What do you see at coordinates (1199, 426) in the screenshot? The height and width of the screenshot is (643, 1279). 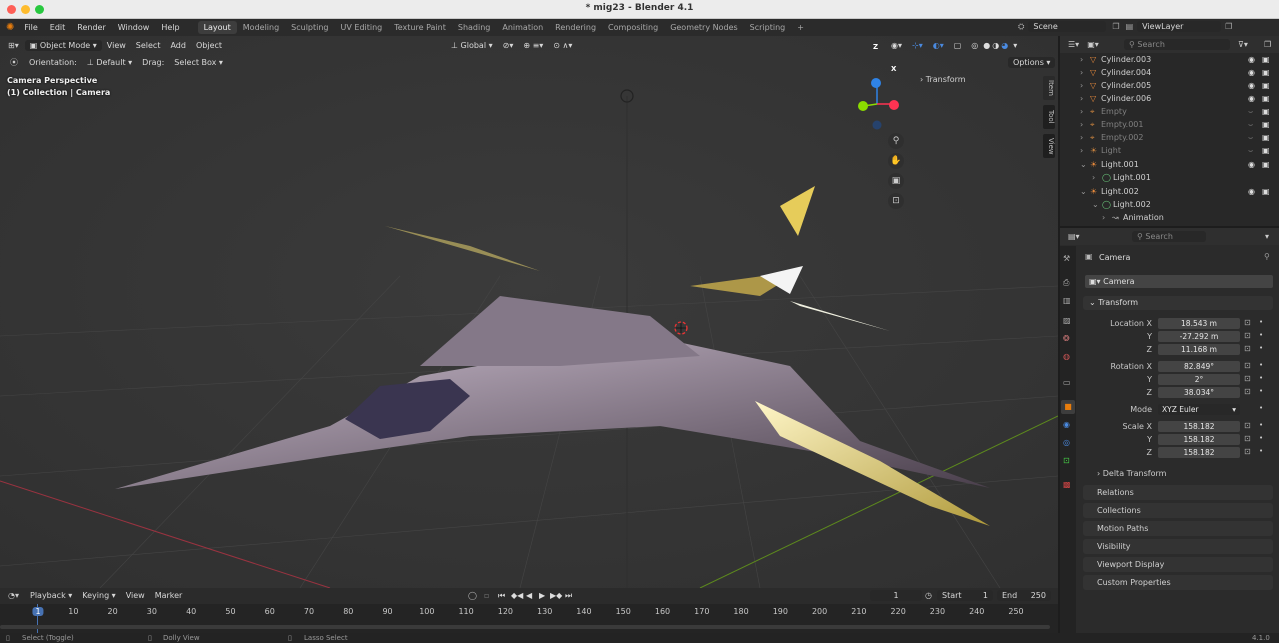 I see `scale-x-field: 158.182` at bounding box center [1199, 426].